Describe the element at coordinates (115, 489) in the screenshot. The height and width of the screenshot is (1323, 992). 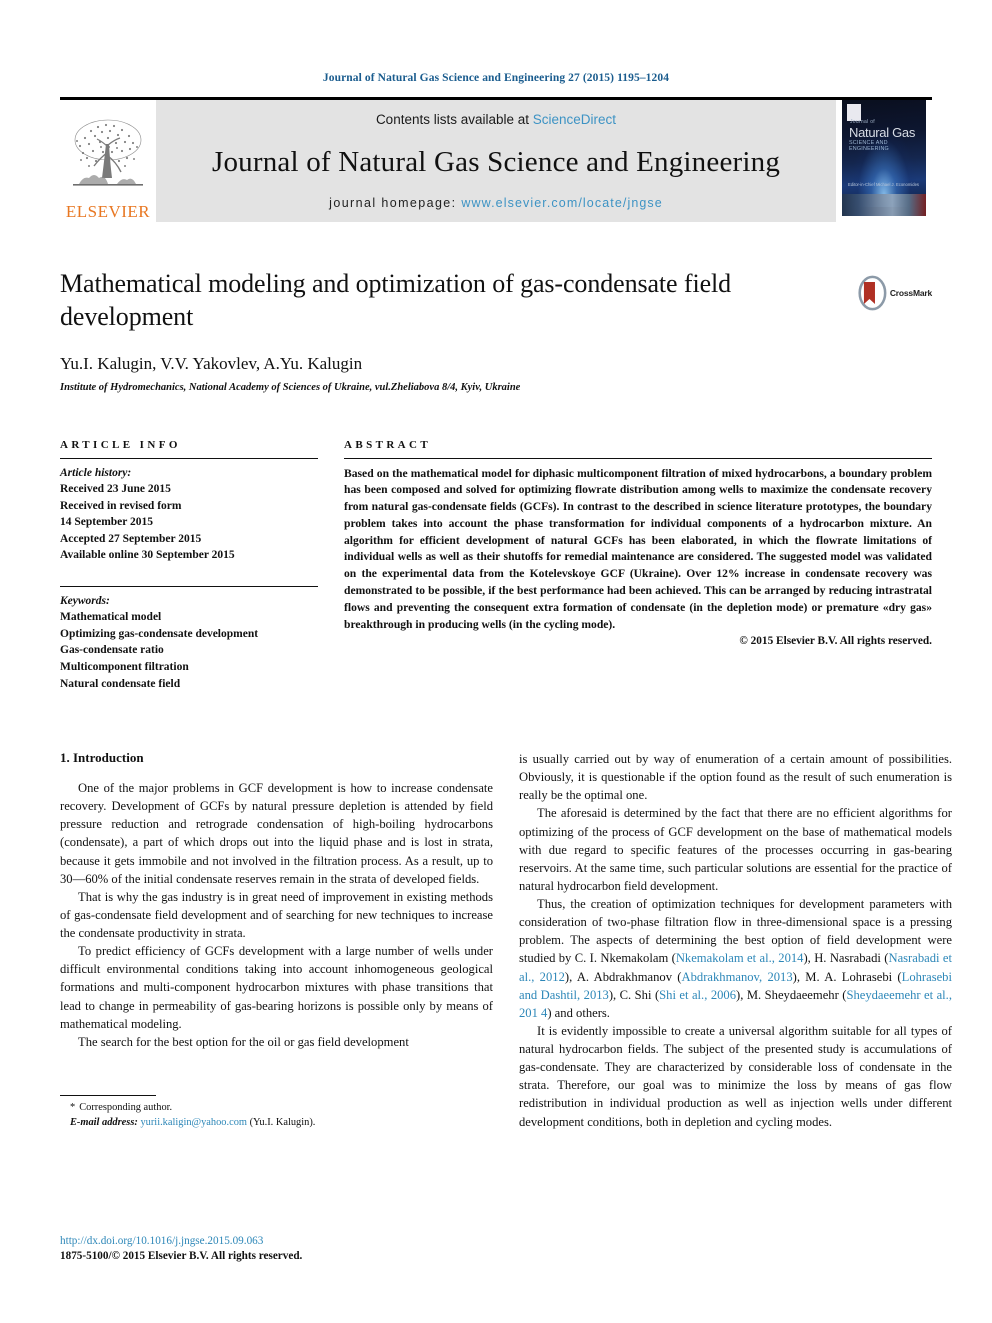
I see `history-item: Received 23 June 2015` at that location.